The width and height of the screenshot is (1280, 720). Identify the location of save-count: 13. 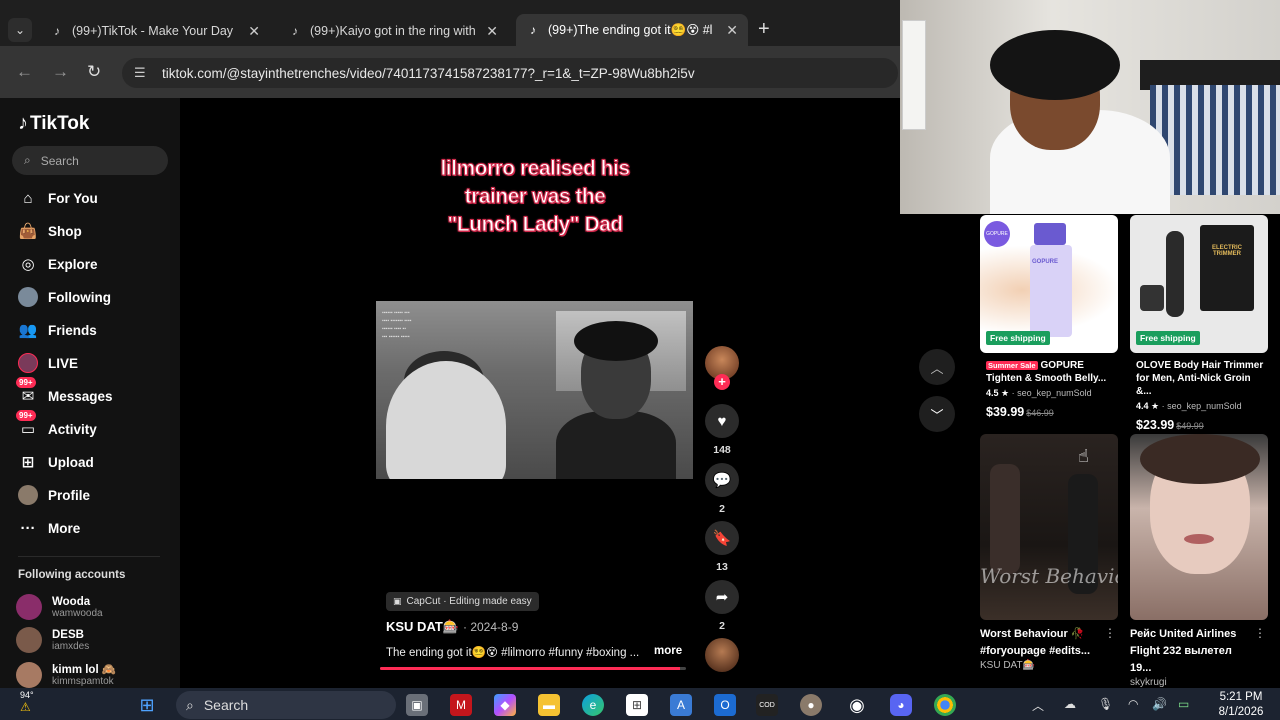
(722, 567).